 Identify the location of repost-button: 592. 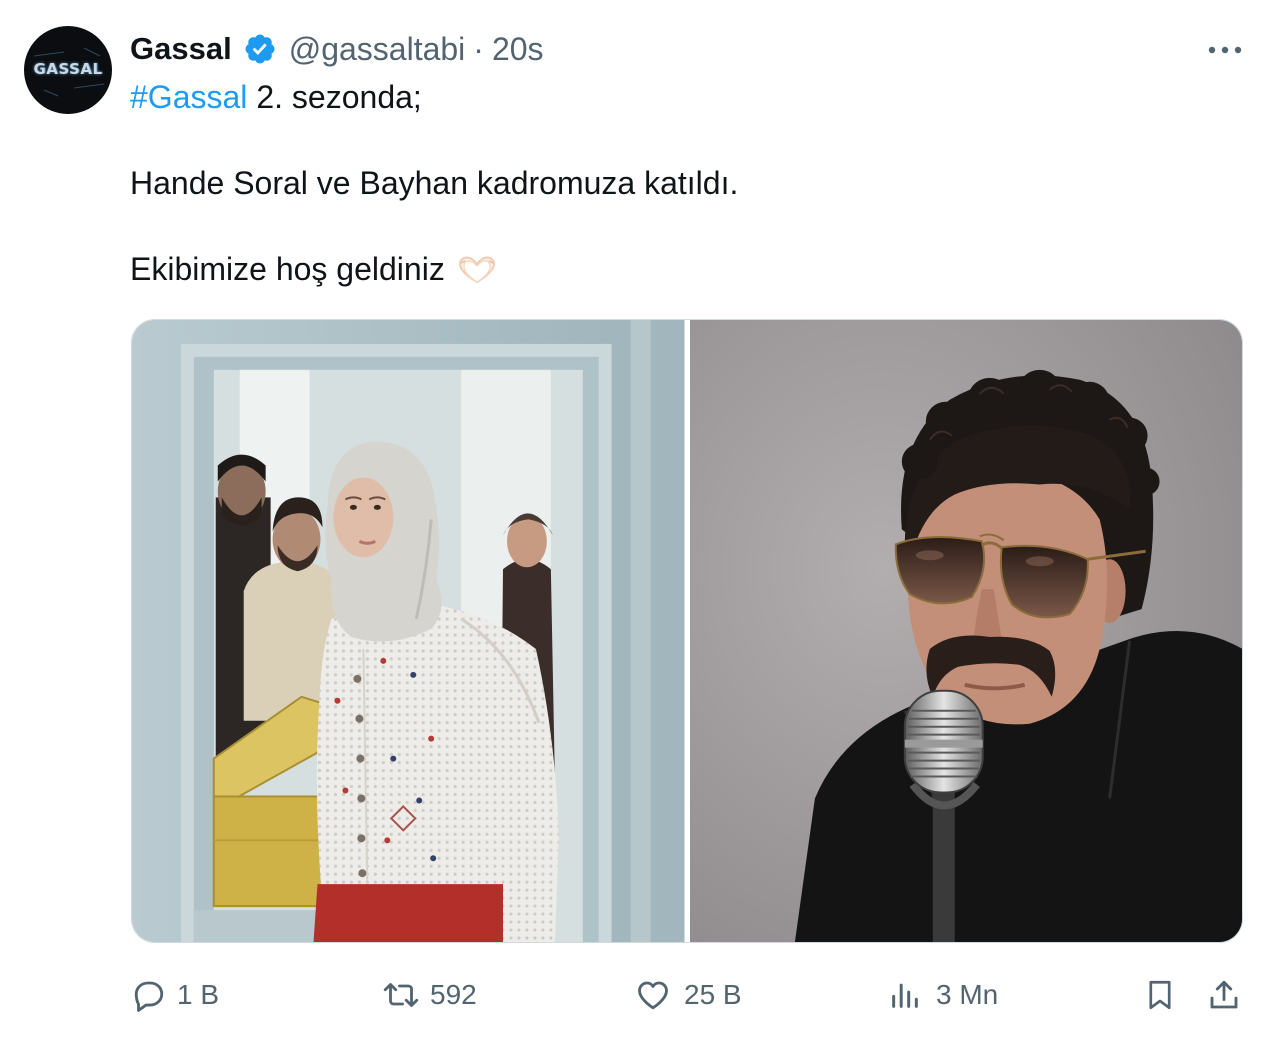
(429, 995).